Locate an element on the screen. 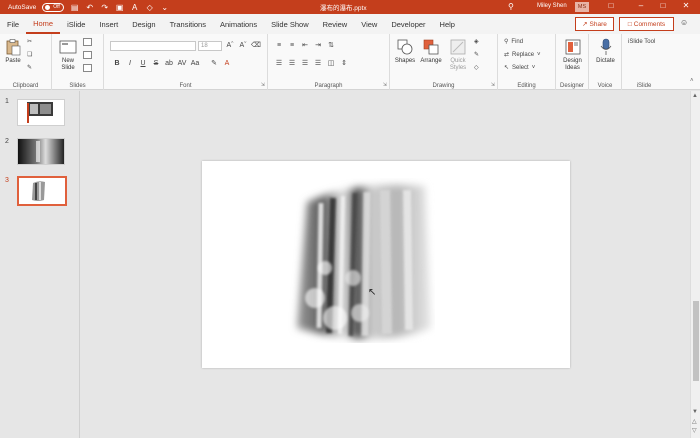 The width and height of the screenshot is (700, 438). scroll-down-icon: ▼ is located at coordinates (695, 412).